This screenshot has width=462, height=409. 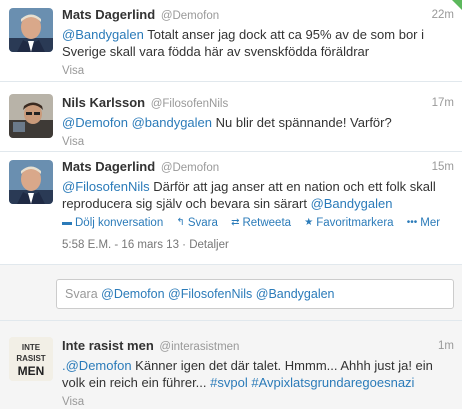 I want to click on hide-conversation-button: ▬ Dölj konversation, so click(x=112, y=223).